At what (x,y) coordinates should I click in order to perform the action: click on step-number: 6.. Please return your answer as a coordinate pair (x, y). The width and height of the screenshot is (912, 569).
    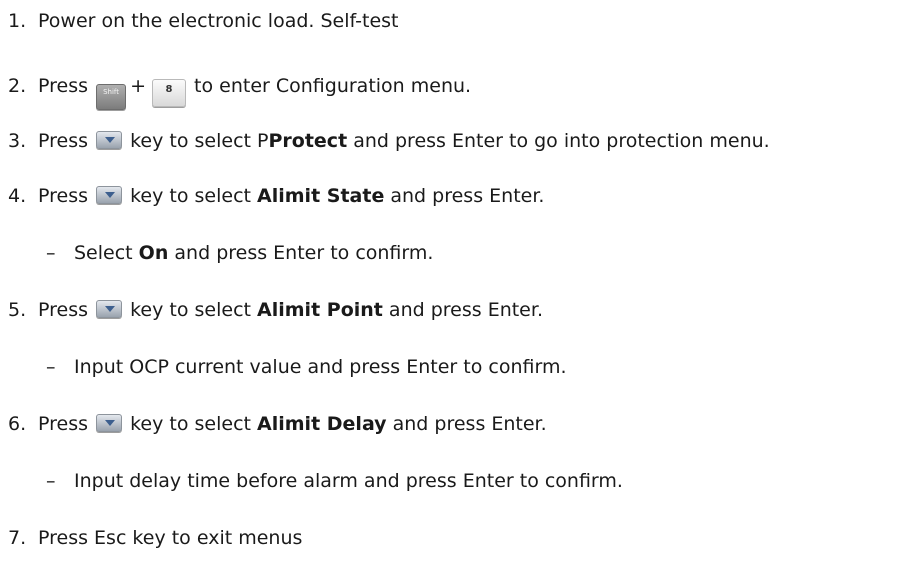
    Looking at the image, I should click on (17, 424).